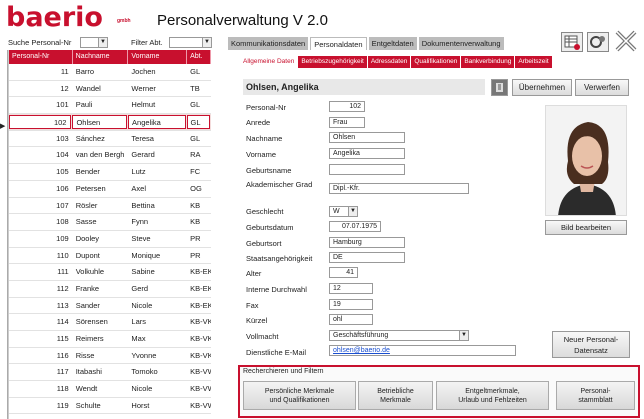  I want to click on field-akademischer-grad: Dipl.-Kfr., so click(399, 188).